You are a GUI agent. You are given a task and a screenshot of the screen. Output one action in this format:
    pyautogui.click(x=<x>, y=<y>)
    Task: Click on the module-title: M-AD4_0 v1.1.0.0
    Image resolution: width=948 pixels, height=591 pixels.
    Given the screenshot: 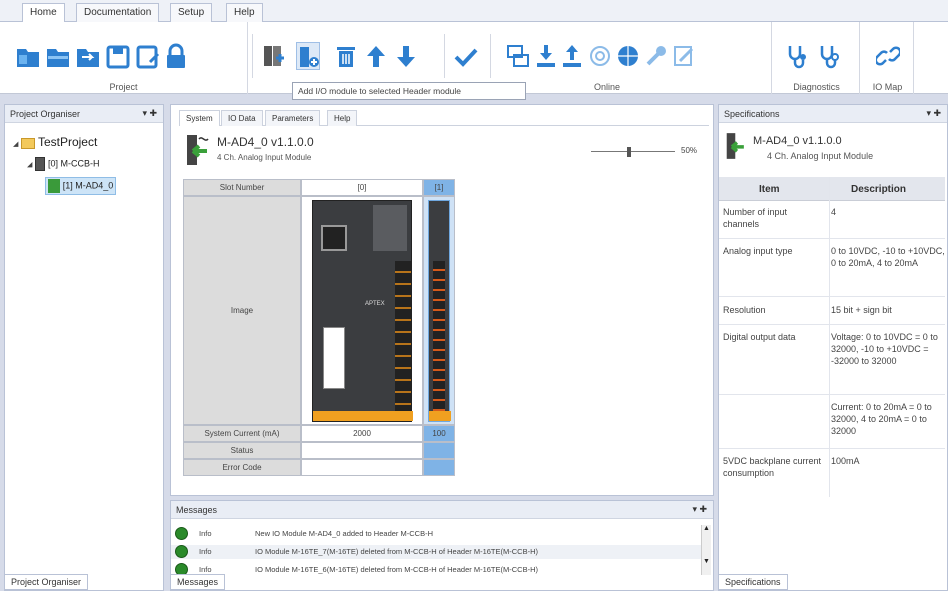 What is the action you would take?
    pyautogui.click(x=265, y=142)
    